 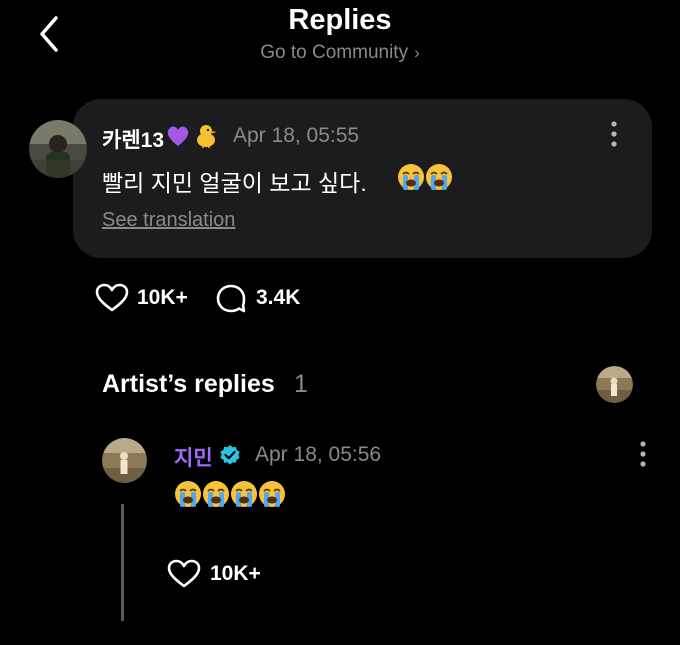 I want to click on go-to-community-link: Go to Community ›, so click(x=340, y=53).